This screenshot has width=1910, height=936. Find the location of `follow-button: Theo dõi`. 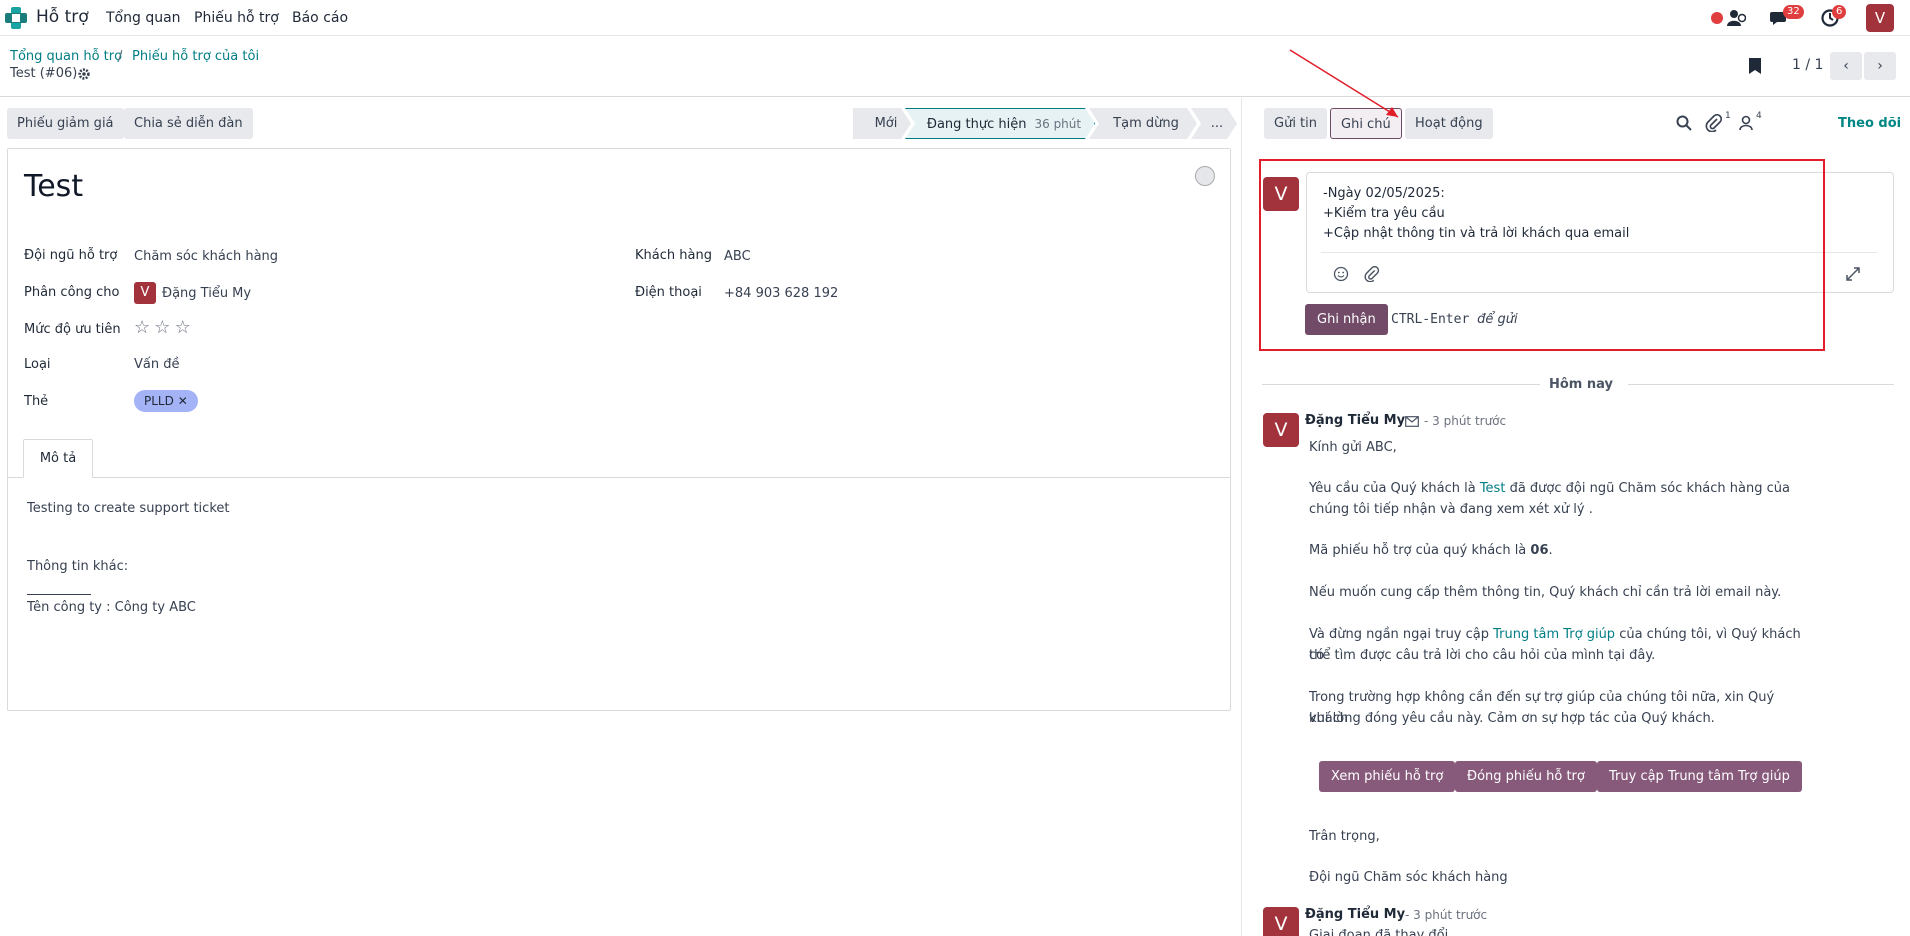

follow-button: Theo dõi is located at coordinates (1869, 123).